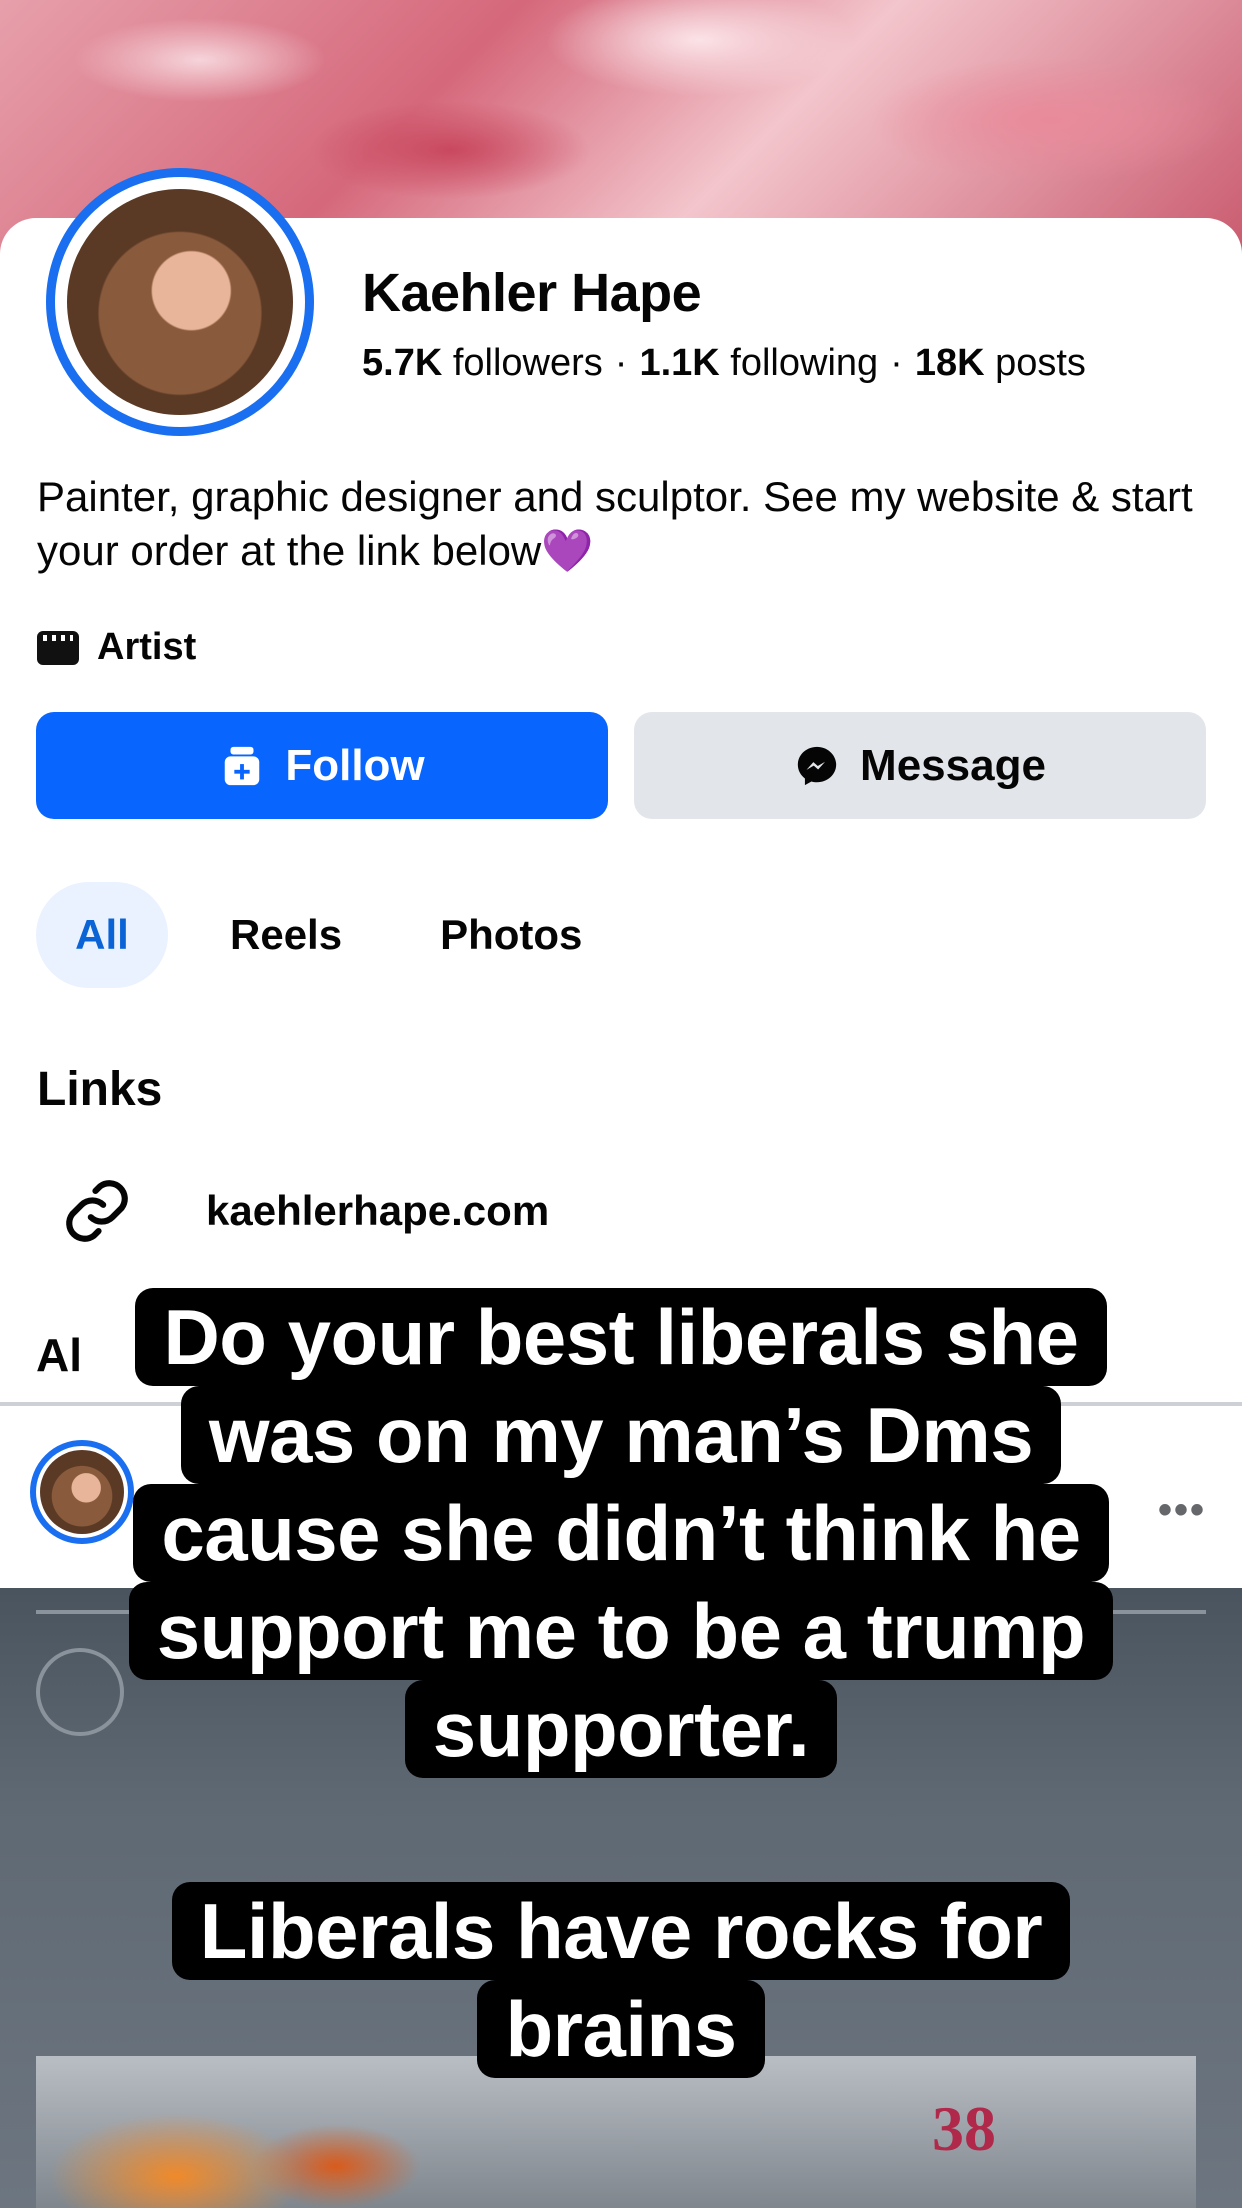 This screenshot has height=2208, width=1242. I want to click on caption-line: Liberals have rocks for, so click(621, 1931).